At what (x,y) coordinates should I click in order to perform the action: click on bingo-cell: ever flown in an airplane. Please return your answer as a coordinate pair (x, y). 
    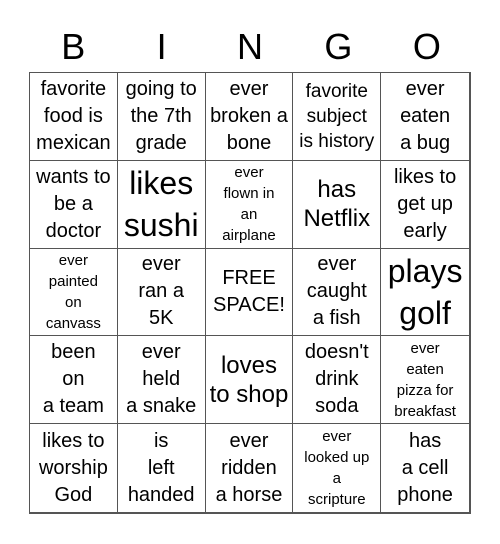
    Looking at the image, I should click on (249, 204).